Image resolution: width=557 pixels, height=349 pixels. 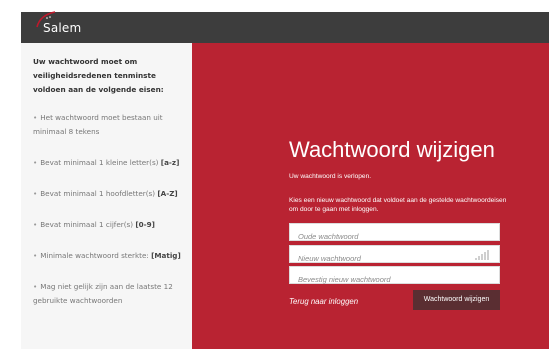 I want to click on old-password-input, so click(x=394, y=236).